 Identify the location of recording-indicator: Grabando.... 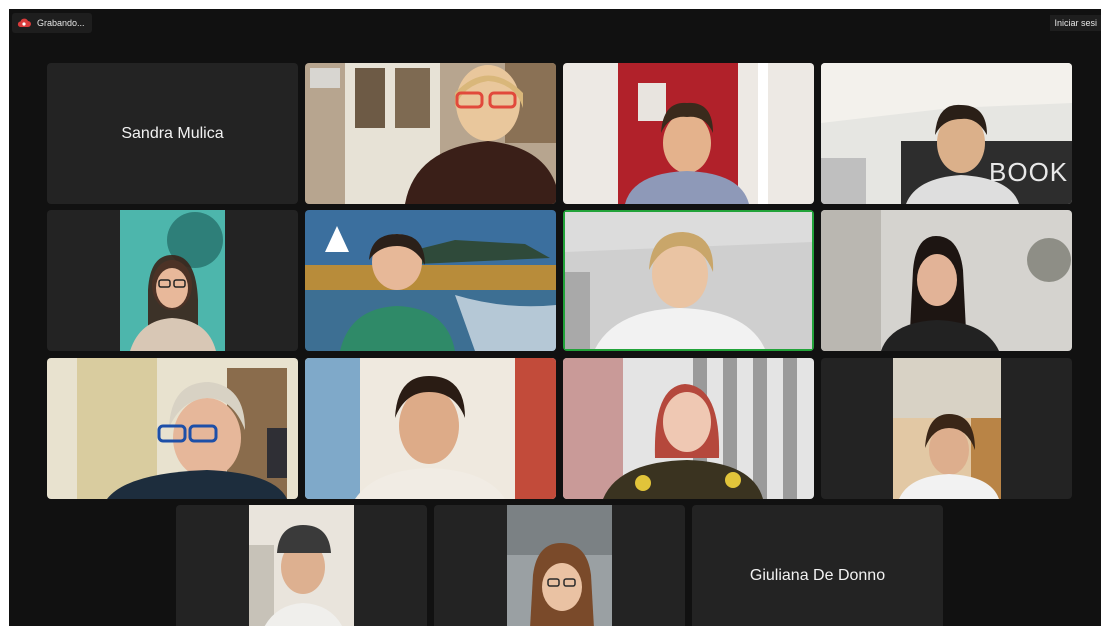
(52, 23).